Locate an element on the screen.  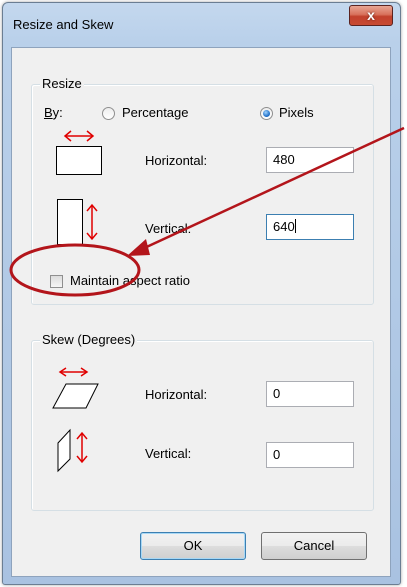
skew-vertical-input: 0 is located at coordinates (310, 455).